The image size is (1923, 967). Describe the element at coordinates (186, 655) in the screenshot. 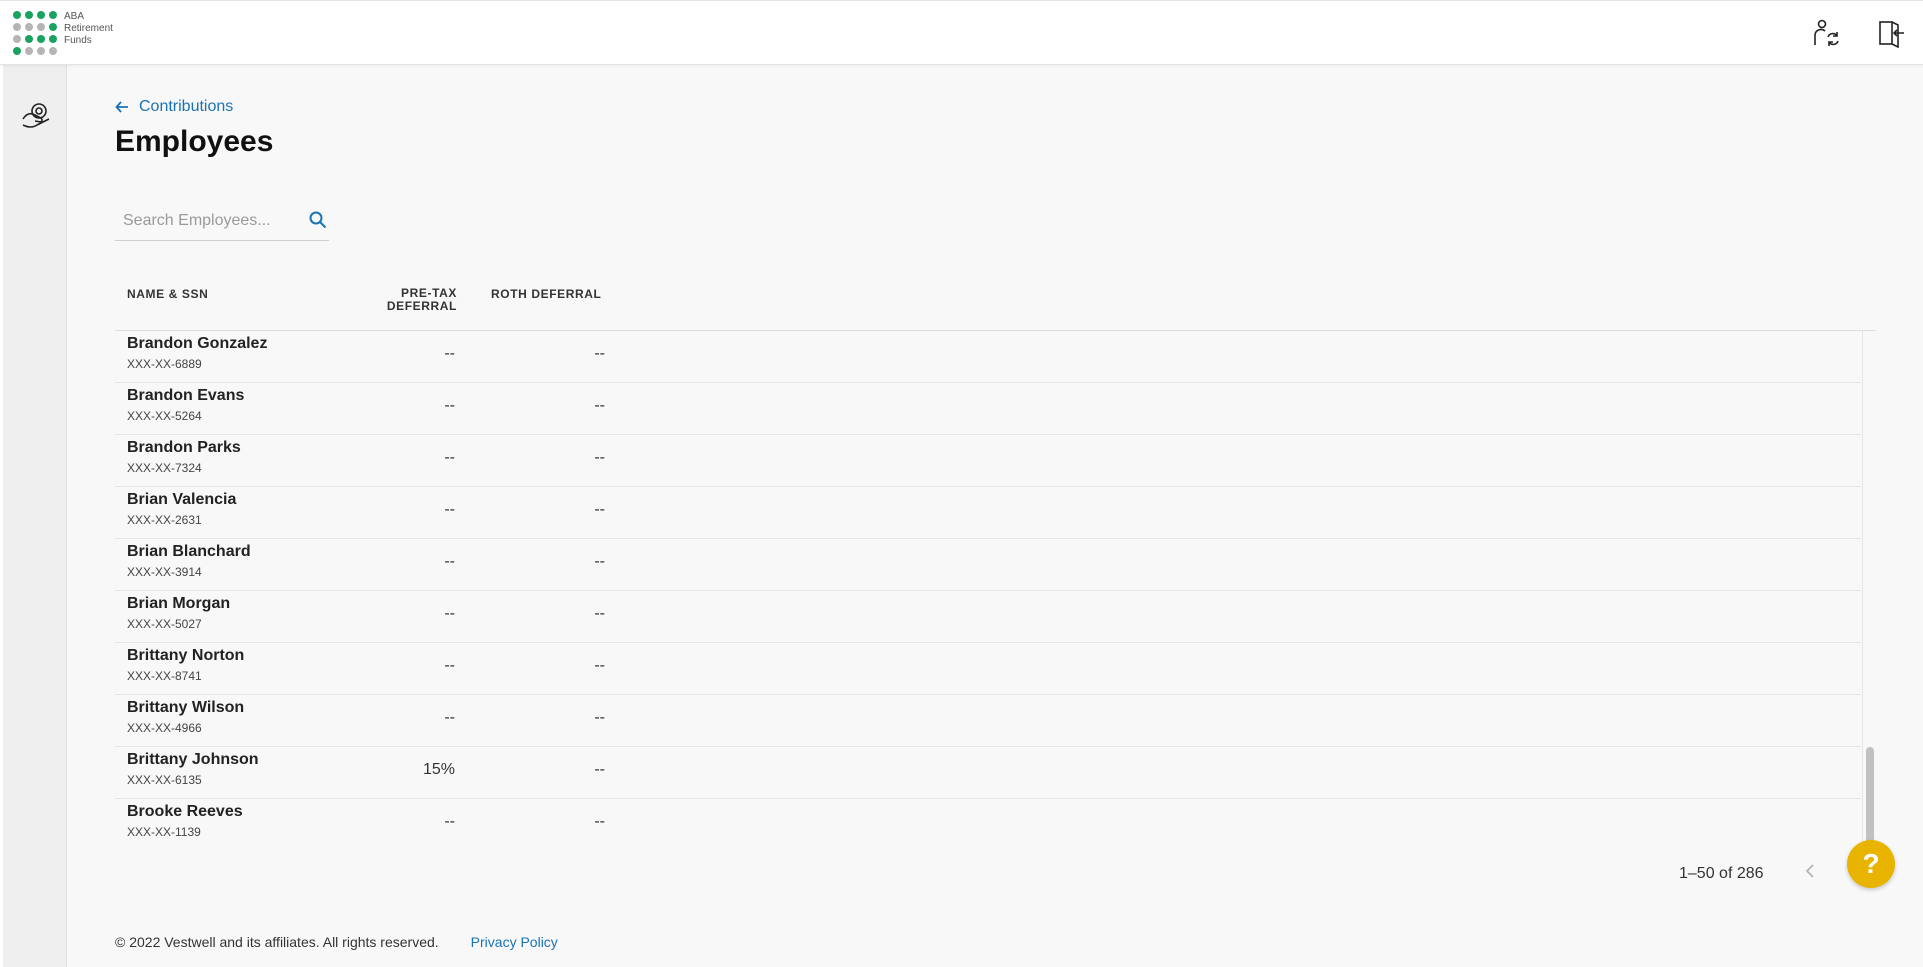

I see `employee-name: Brittany Norton` at that location.